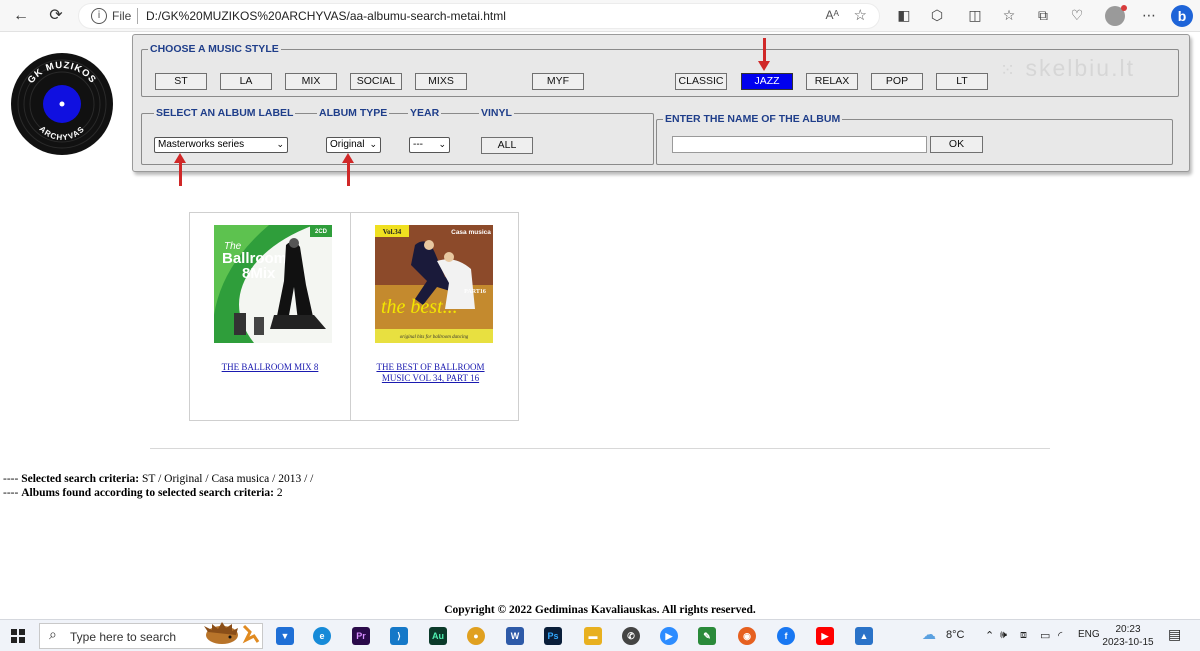  Describe the element at coordinates (430, 378) in the screenshot. I see `album-title-line-2: MUSIC VOL 34, PART 16` at that location.